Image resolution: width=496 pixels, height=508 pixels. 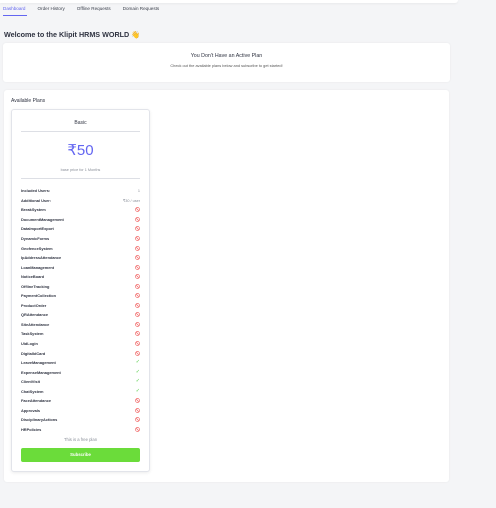 I want to click on tab-offline-requests: Offline Requests, so click(x=98, y=10).